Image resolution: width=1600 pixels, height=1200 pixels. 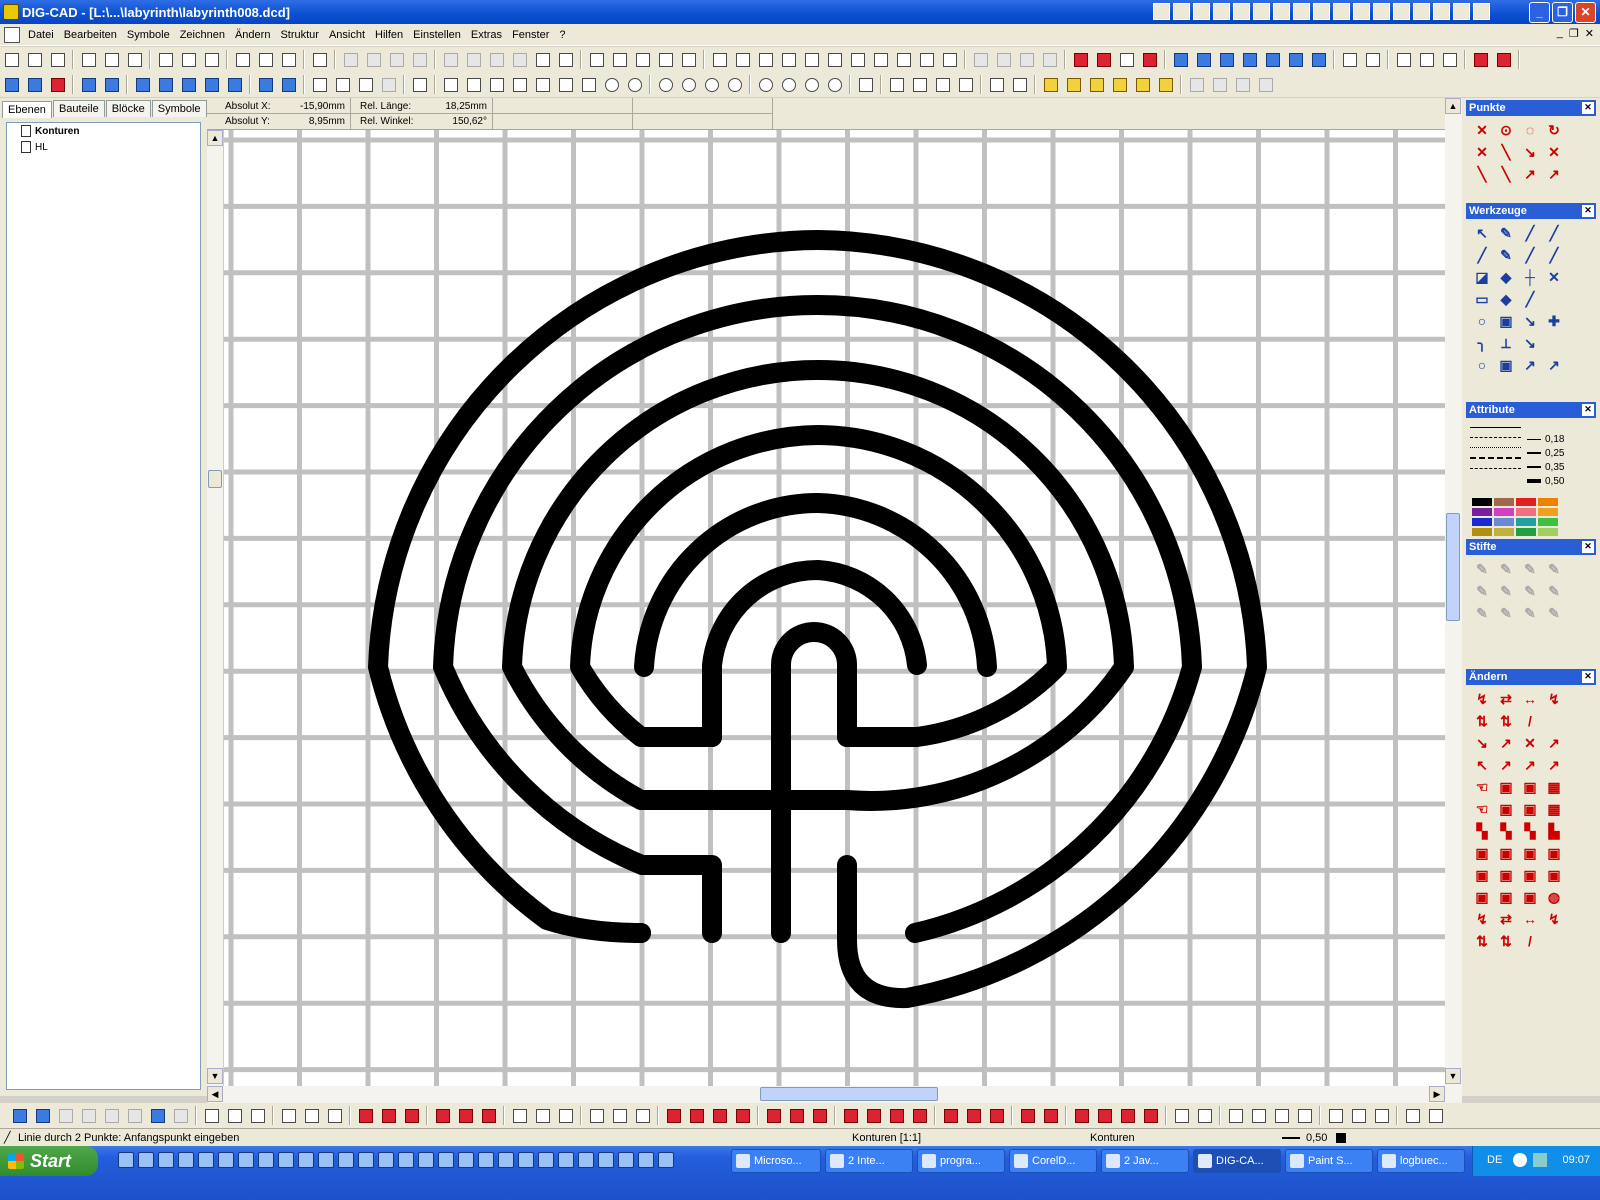 I want to click on tool-icon: ◍, so click(x=1554, y=897).